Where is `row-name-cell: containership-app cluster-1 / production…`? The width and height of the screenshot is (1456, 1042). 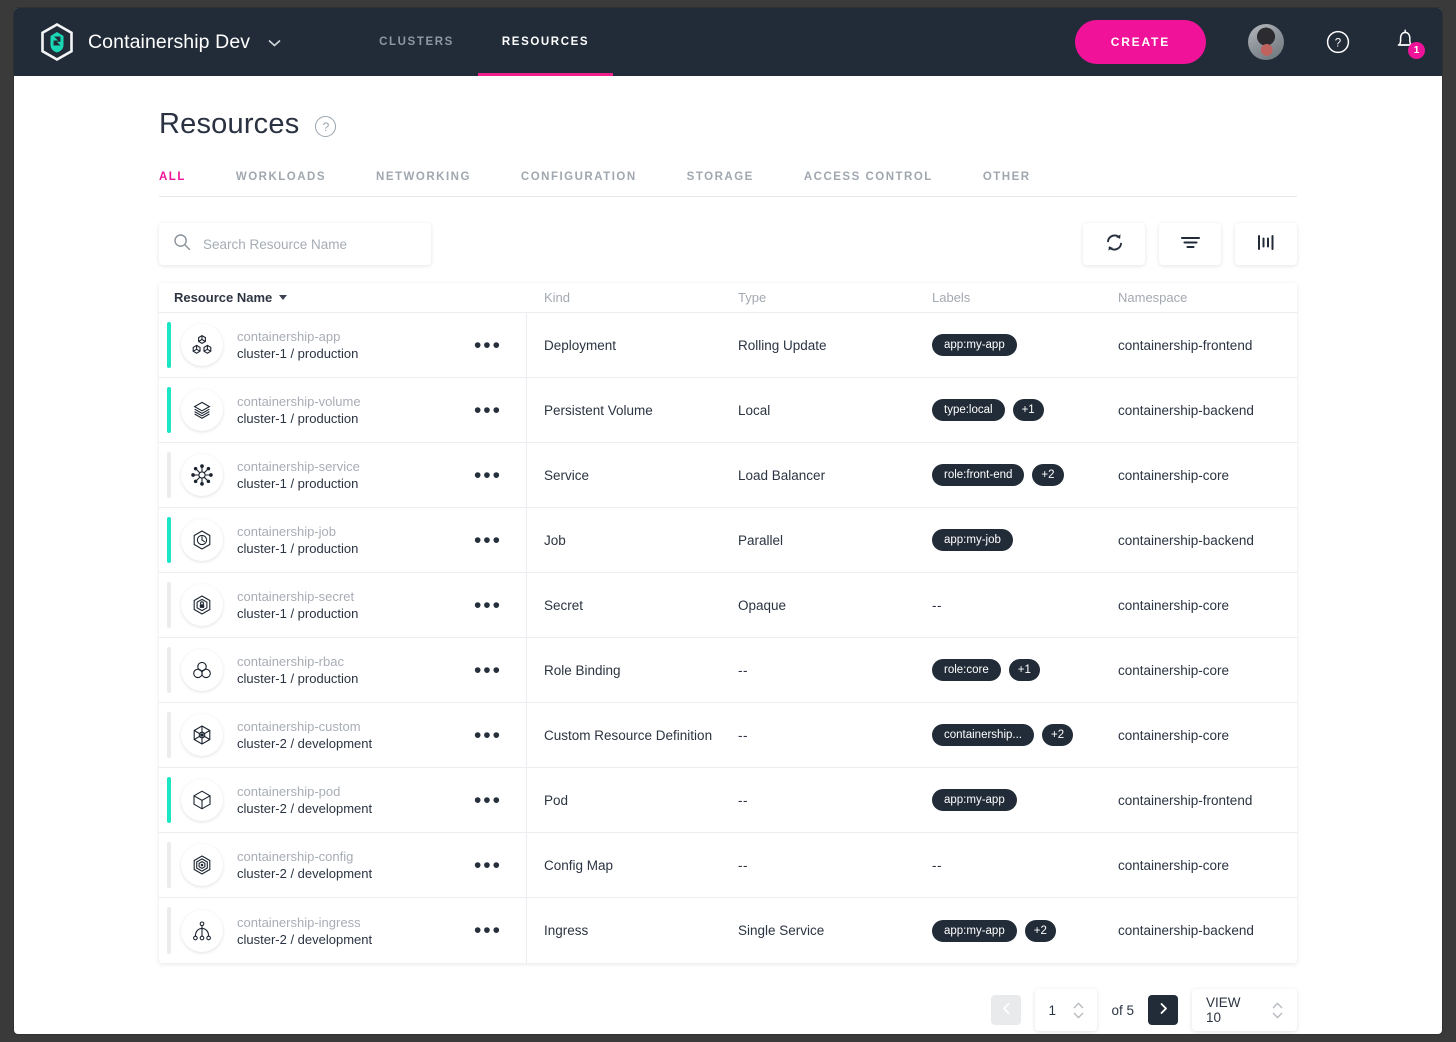
row-name-cell: containership-app cluster-1 / production… is located at coordinates (343, 345).